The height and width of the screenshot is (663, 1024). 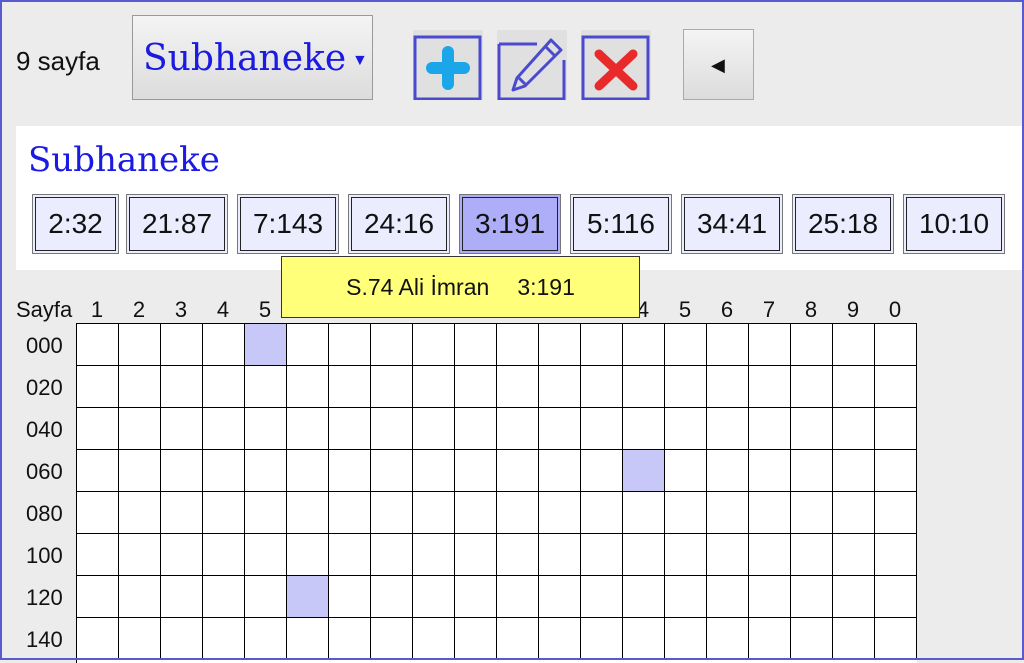 What do you see at coordinates (621, 224) in the screenshot?
I see `reference-chip: 5:116` at bounding box center [621, 224].